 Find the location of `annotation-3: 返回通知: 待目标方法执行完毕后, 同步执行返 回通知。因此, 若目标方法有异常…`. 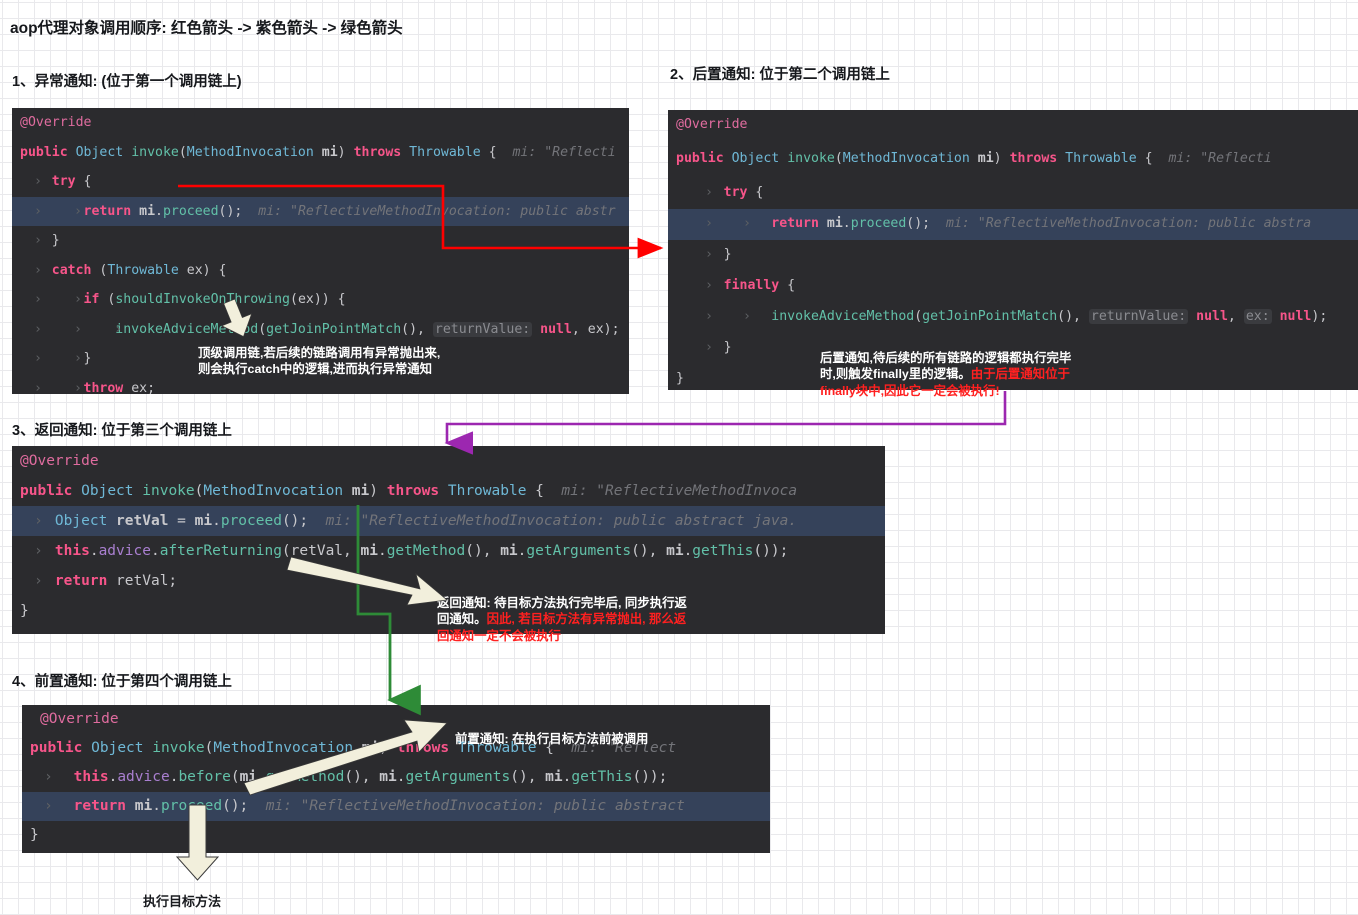

annotation-3: 返回通知: 待目标方法执行完毕后, 同步执行返 回通知。因此, 若目标方法有异常… is located at coordinates (562, 619).